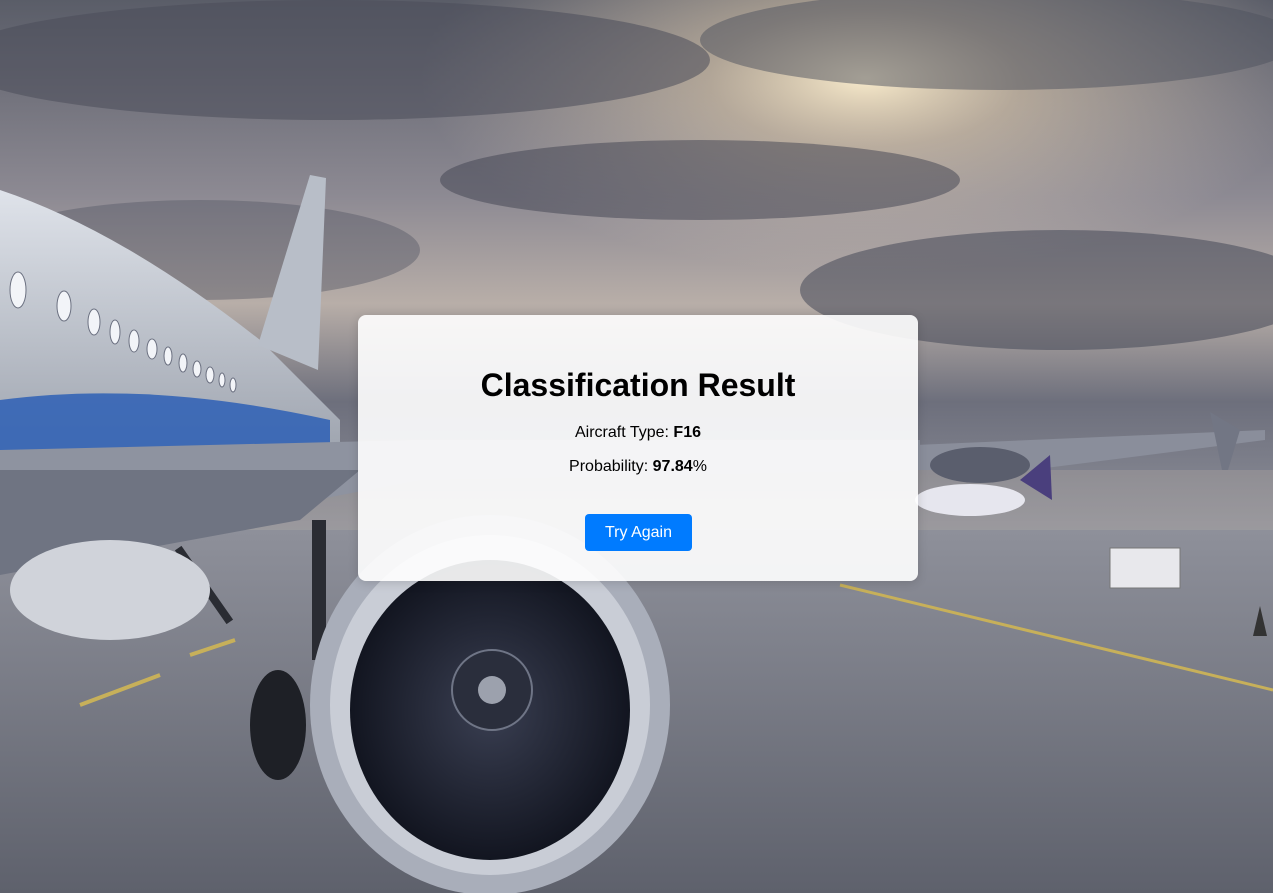 The width and height of the screenshot is (1273, 893). What do you see at coordinates (638, 532) in the screenshot?
I see `try-again-button: Try Again` at bounding box center [638, 532].